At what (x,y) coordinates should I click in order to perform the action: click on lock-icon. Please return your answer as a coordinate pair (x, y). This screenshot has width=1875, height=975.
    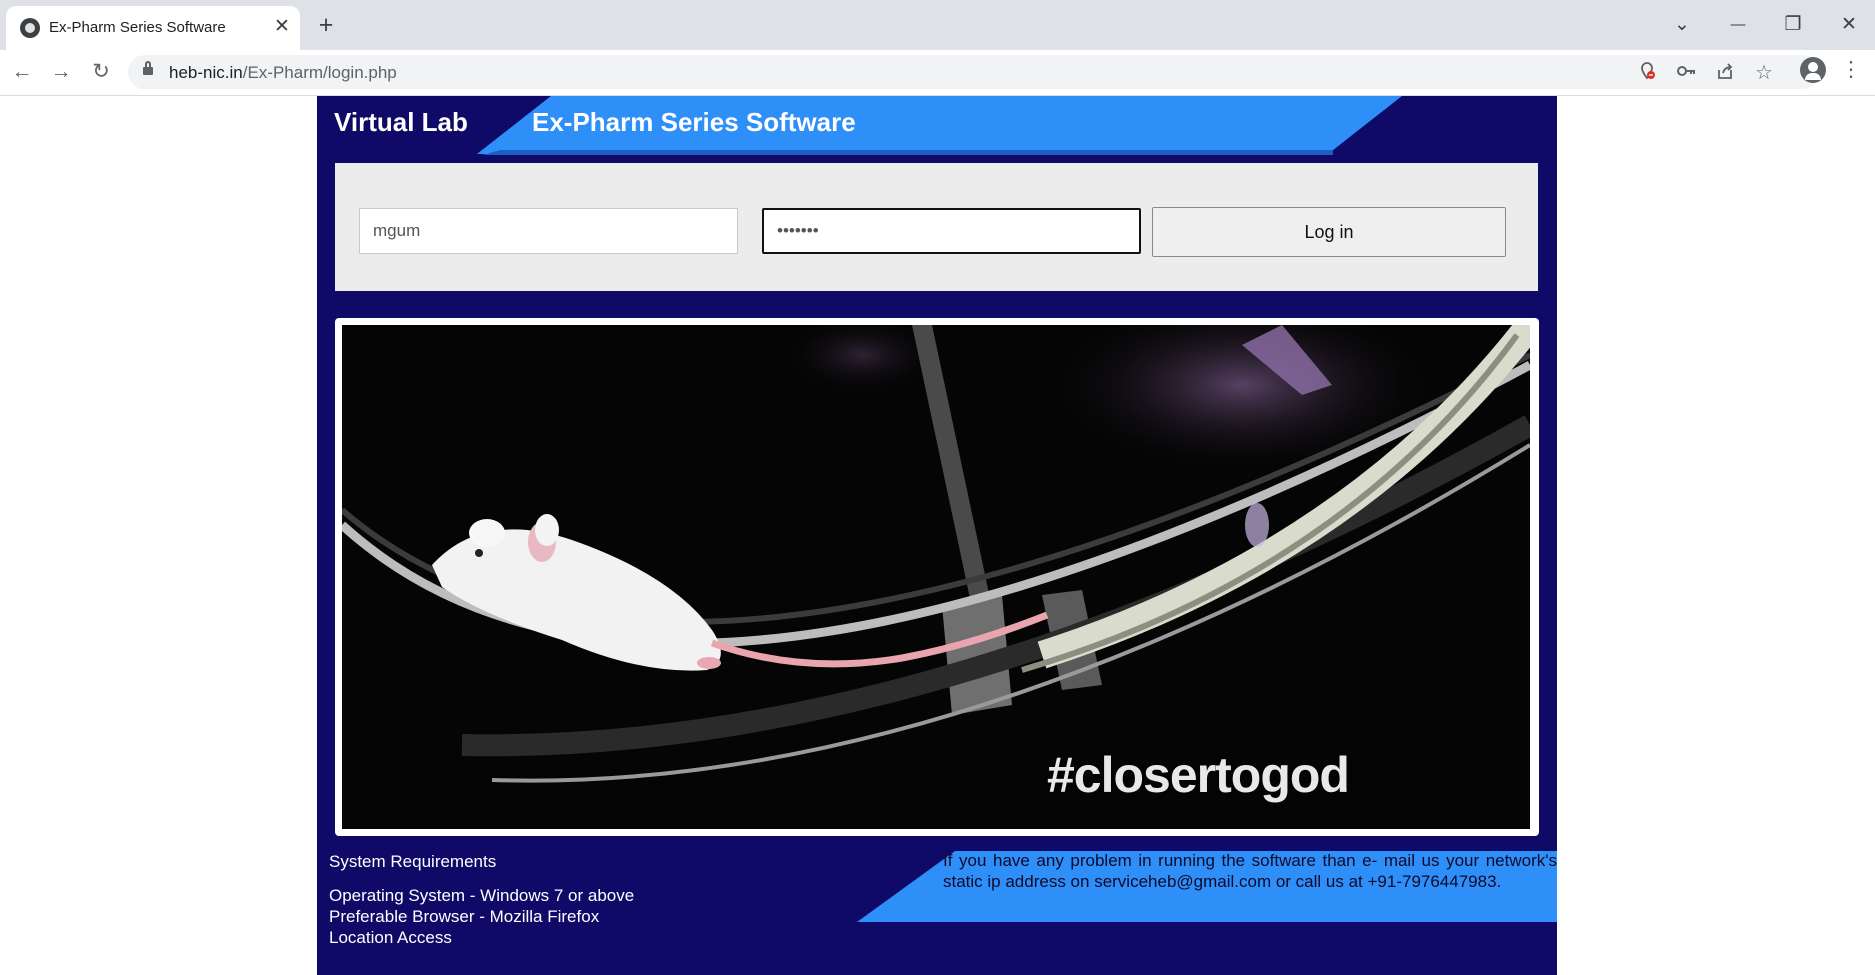
    Looking at the image, I should click on (148, 68).